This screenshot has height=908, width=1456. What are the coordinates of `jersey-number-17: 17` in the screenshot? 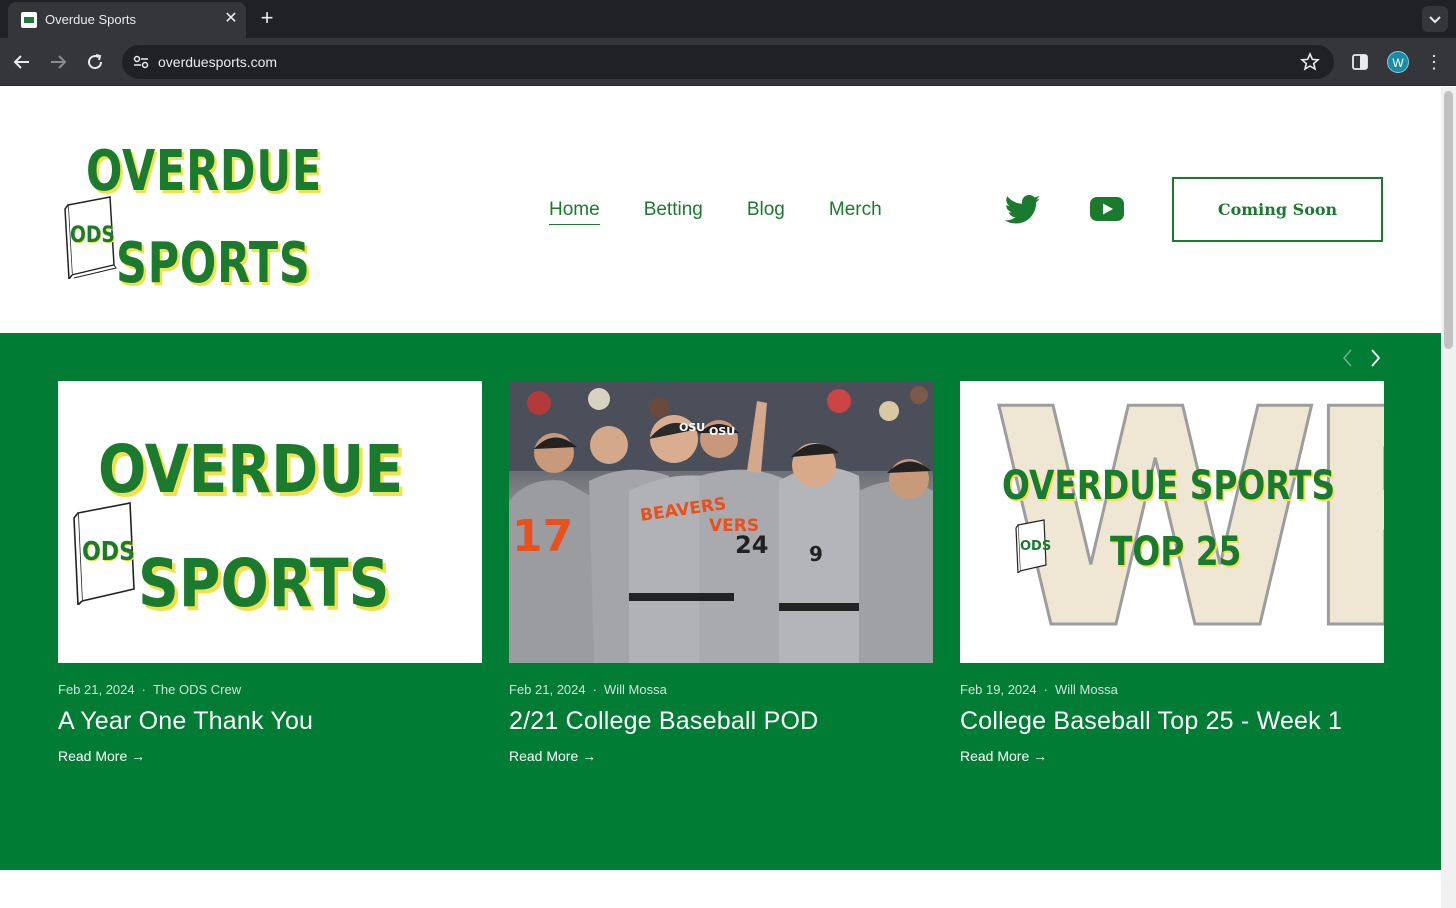 It's located at (542, 536).